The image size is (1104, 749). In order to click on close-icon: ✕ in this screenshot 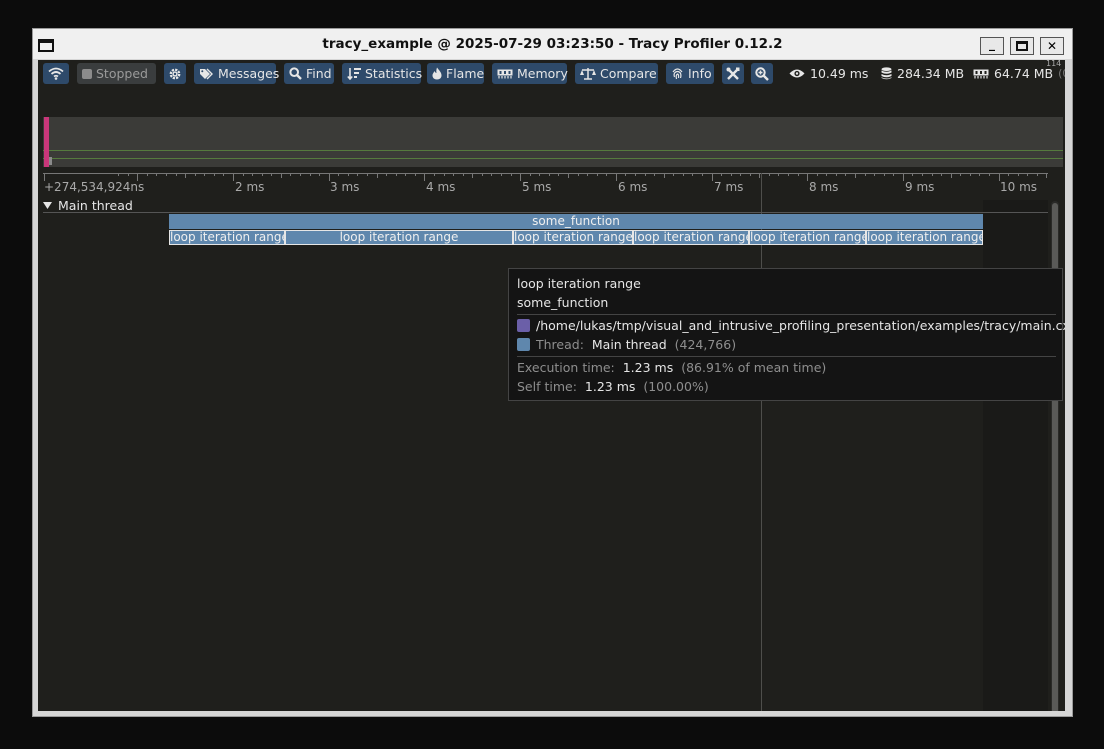, I will do `click(1052, 46)`.